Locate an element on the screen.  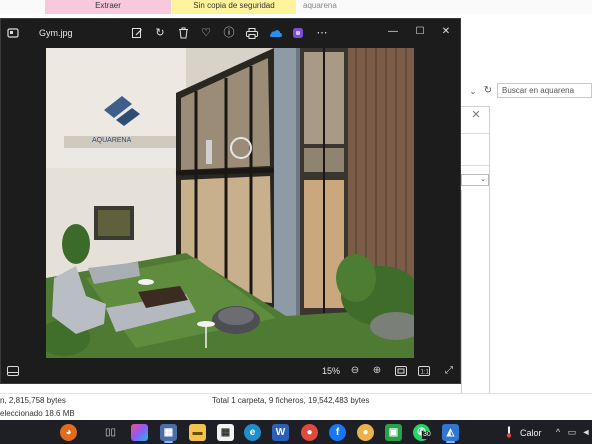
window-title: Gym.jpg is located at coordinates (56, 33).